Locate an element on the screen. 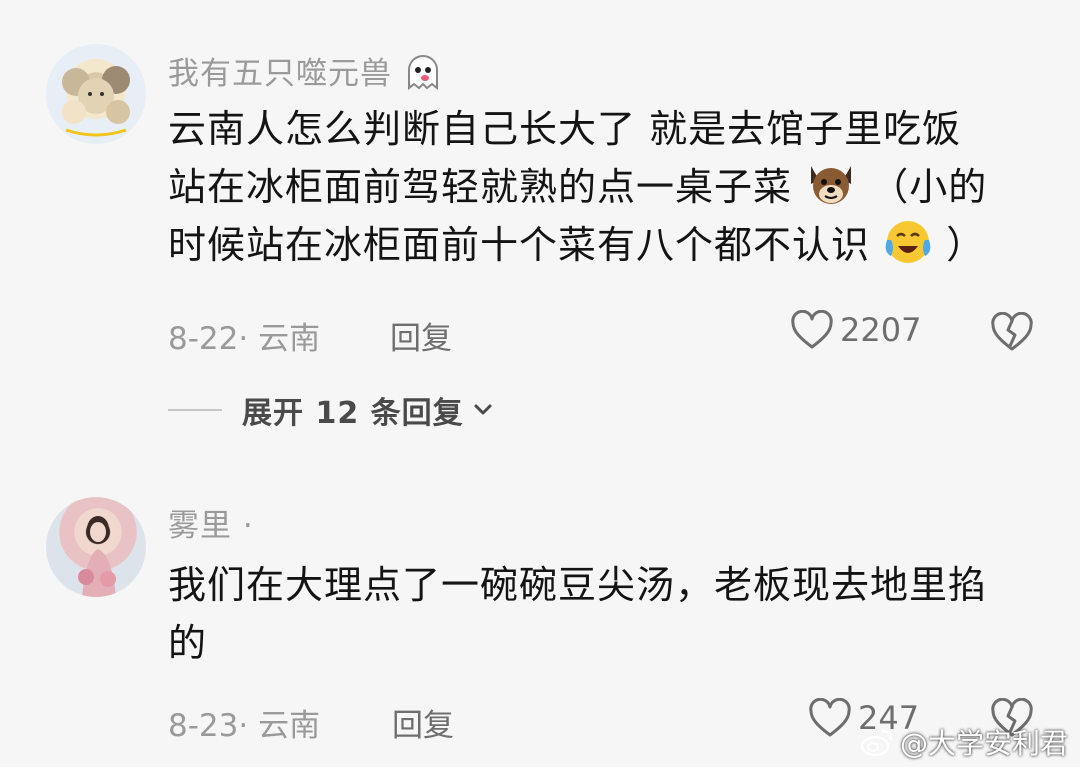 Image resolution: width=1080 pixels, height=767 pixels. comment-text-line: 站在冰柜面前驾轻就熟的点一桌子菜 （小的 is located at coordinates (598, 187).